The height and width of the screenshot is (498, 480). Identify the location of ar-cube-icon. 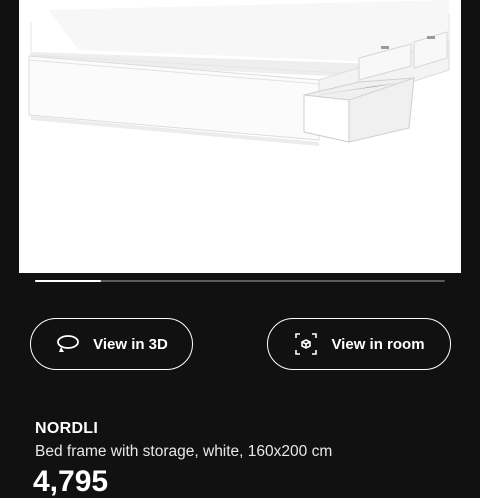
(306, 344).